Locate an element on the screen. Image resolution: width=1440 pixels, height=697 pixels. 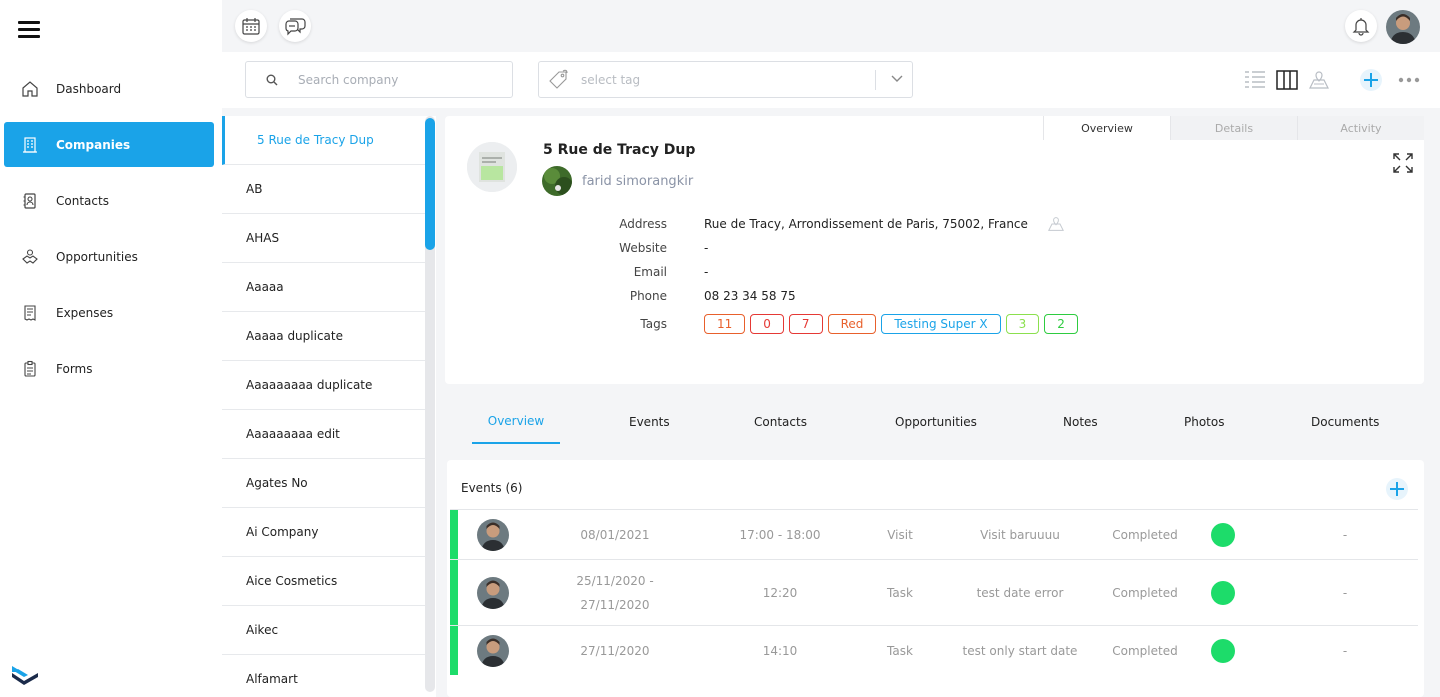
scrollbar-thumb is located at coordinates (430, 184).